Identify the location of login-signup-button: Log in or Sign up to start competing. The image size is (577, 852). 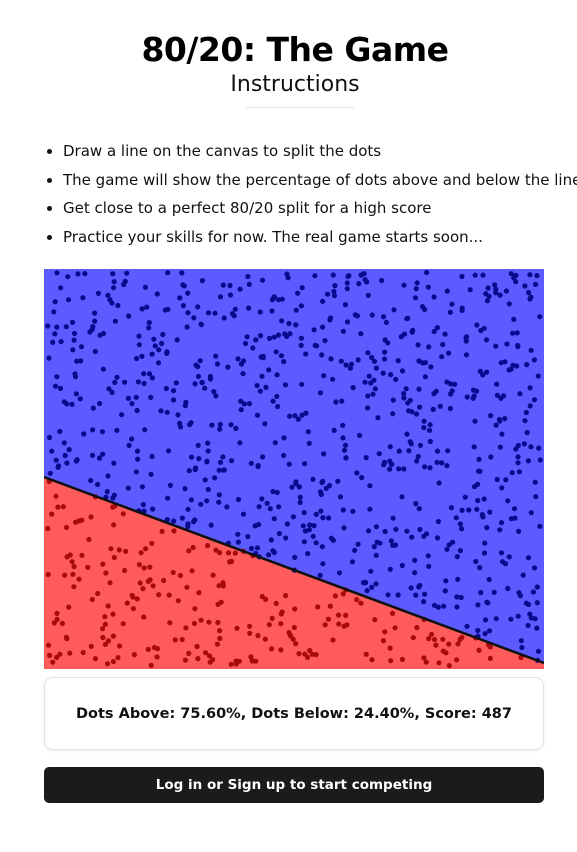
(294, 785).